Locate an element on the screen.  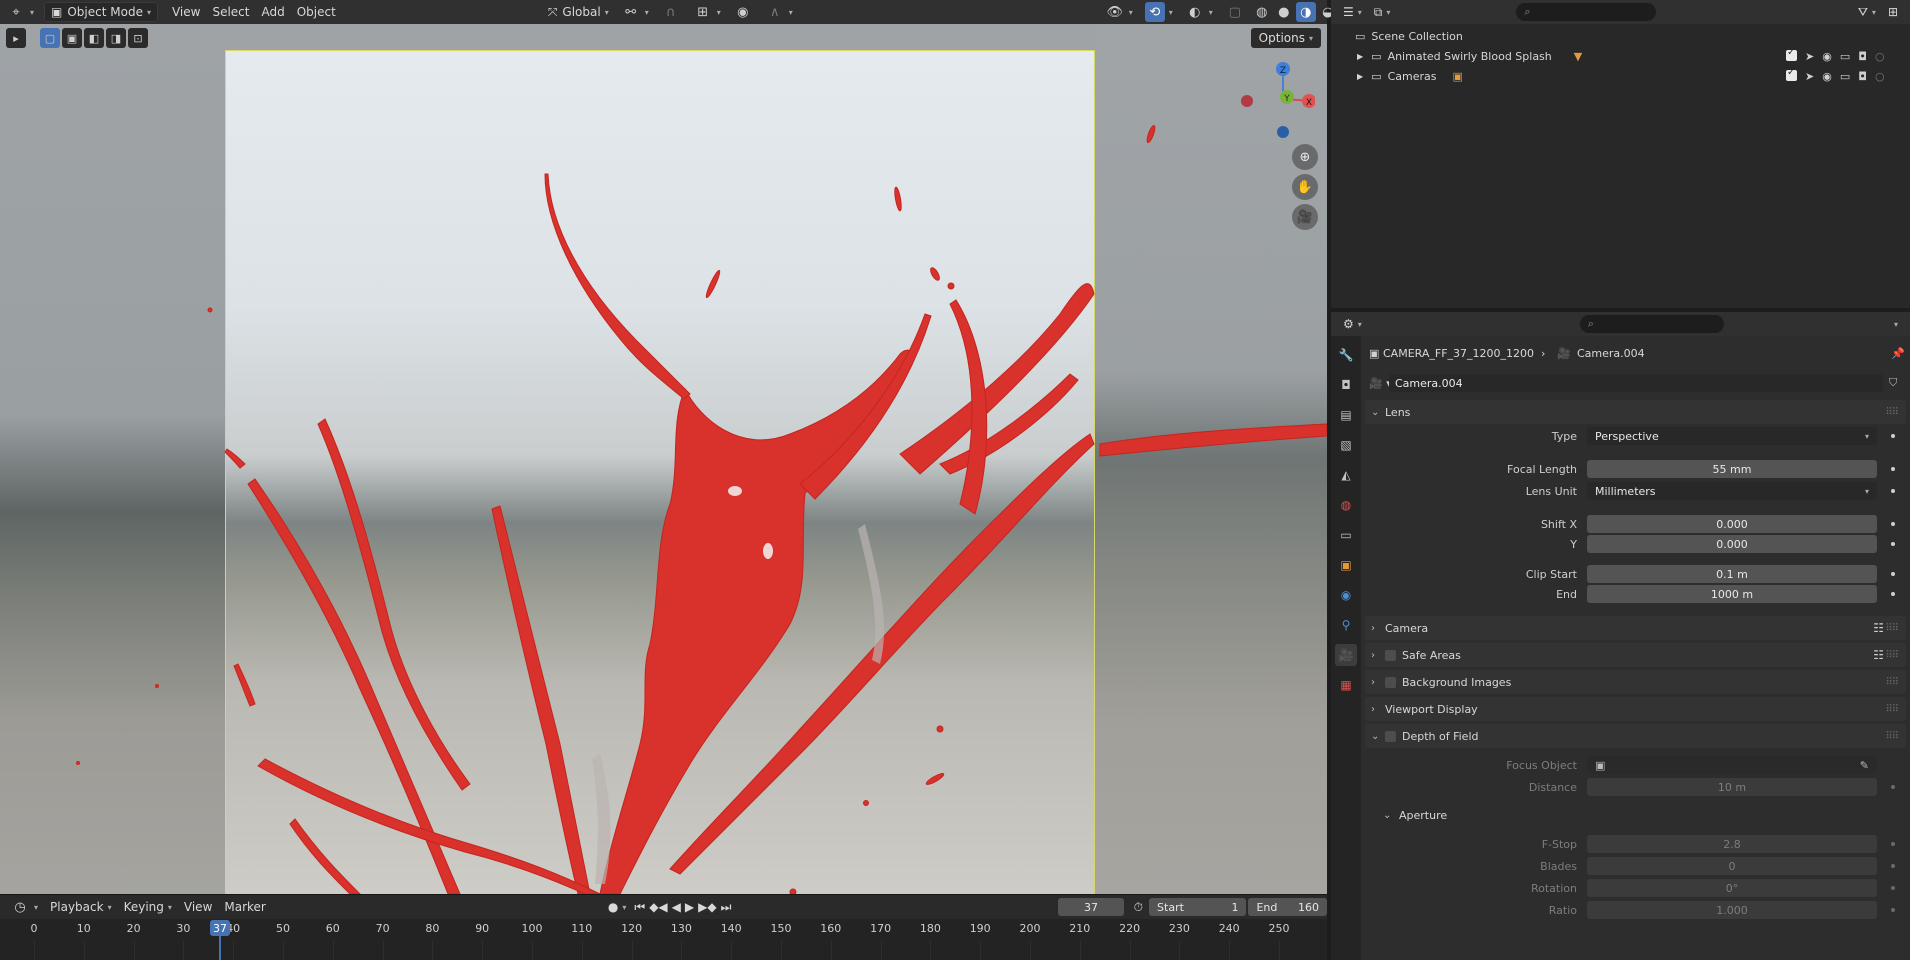
gizmo-neg-z is located at coordinates (1283, 132).